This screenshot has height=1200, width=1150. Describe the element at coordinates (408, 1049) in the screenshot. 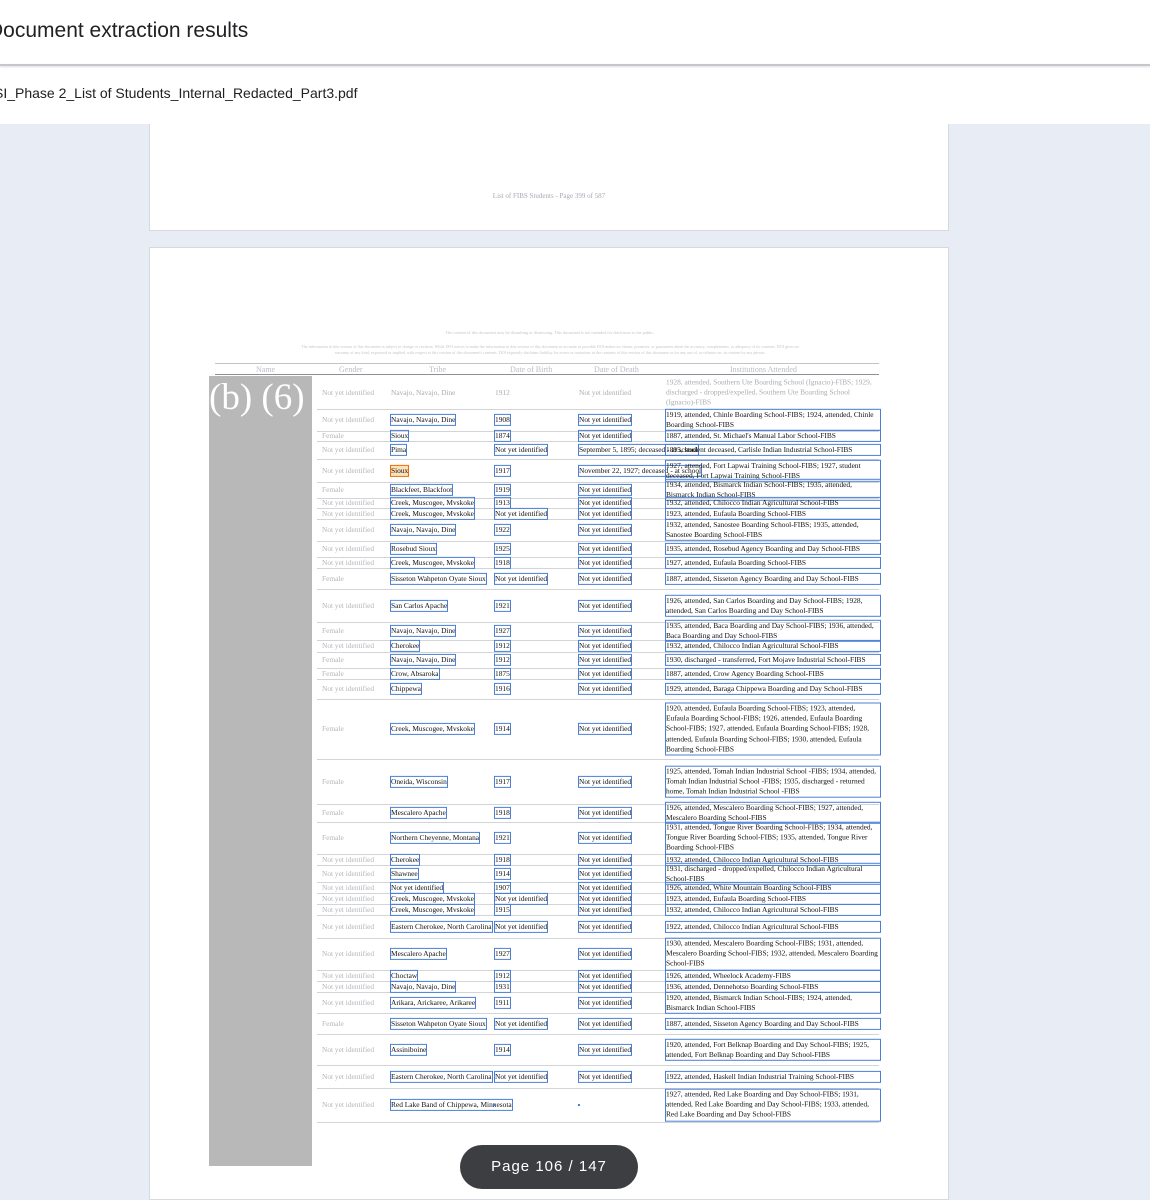

I see `tribe-cell: Assiniboine` at that location.